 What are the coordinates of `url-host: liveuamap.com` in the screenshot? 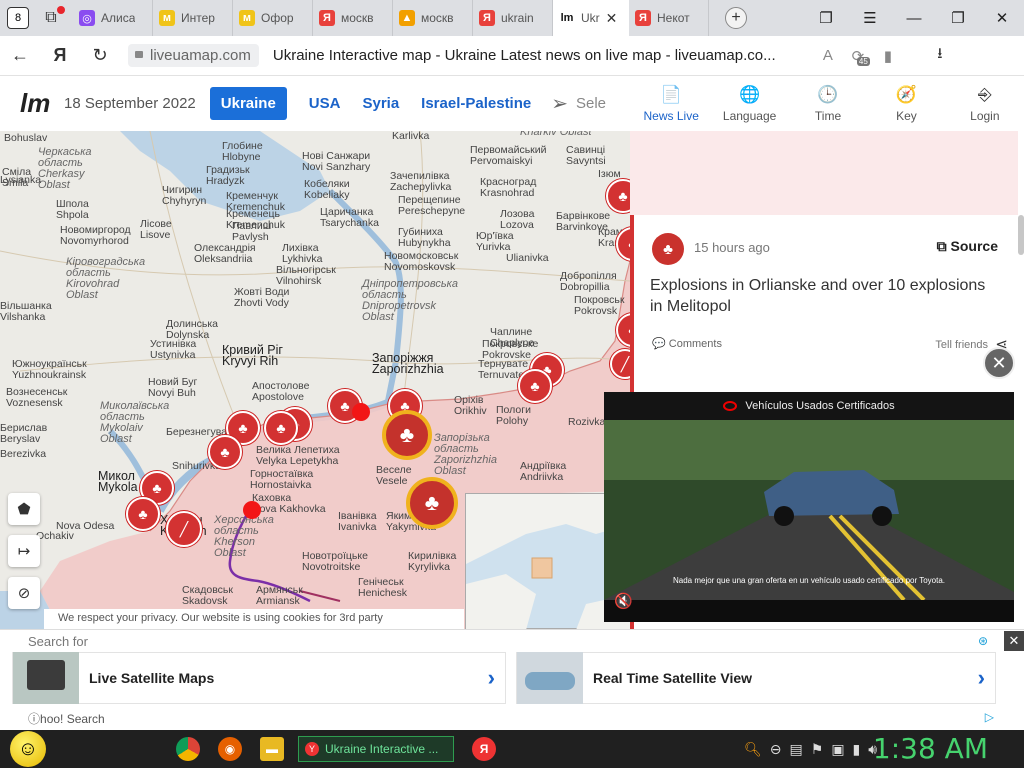 It's located at (193, 55).